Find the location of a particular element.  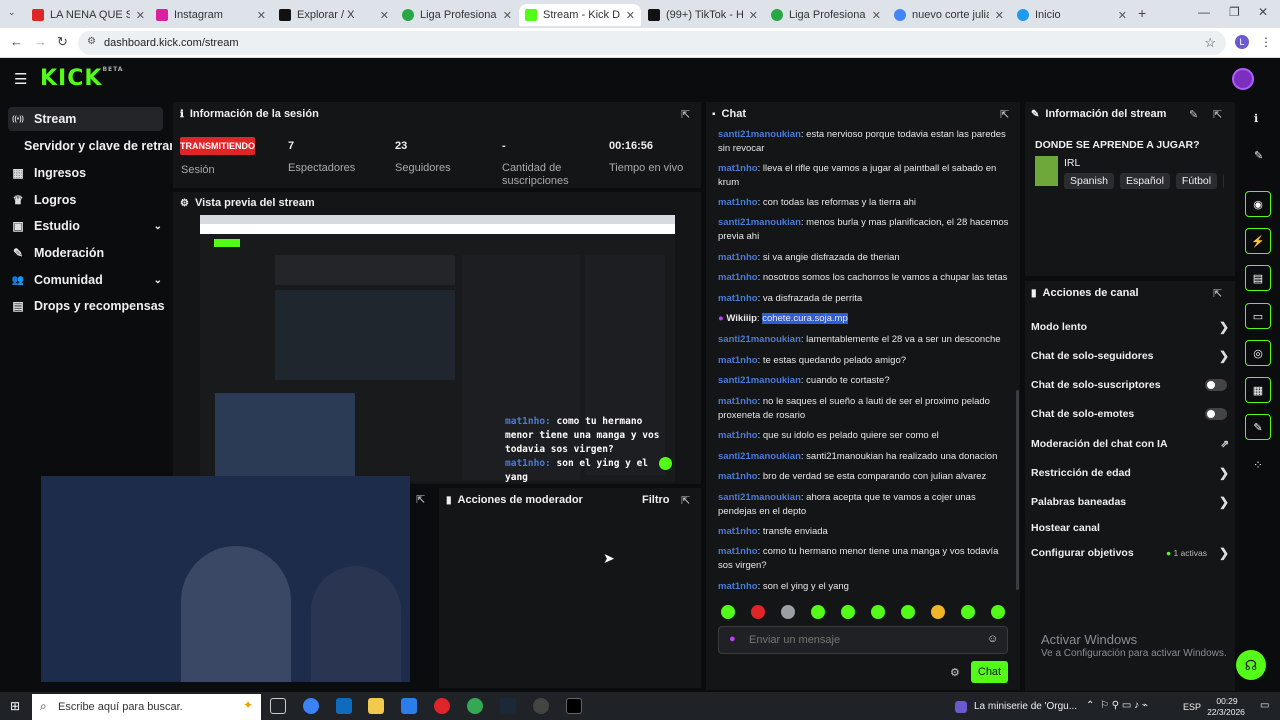

action-followers-only: Chat de solo-seguidores ❯ is located at coordinates (1130, 356).